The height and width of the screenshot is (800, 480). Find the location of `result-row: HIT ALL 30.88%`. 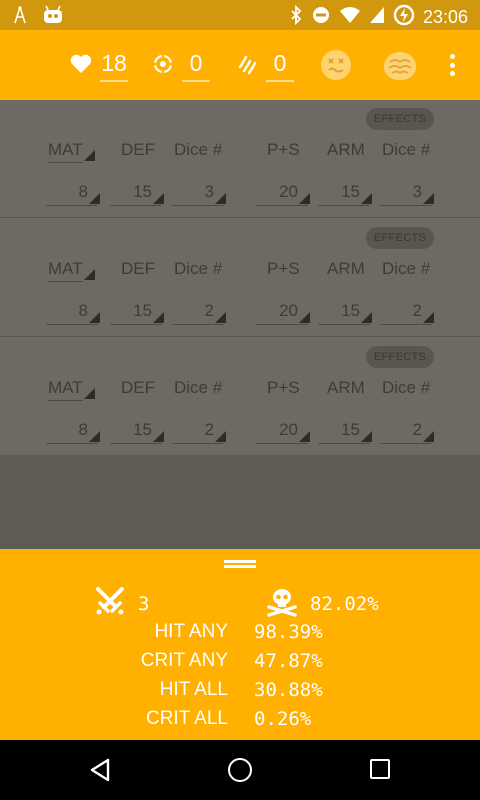

result-row: HIT ALL 30.88% is located at coordinates (240, 693).